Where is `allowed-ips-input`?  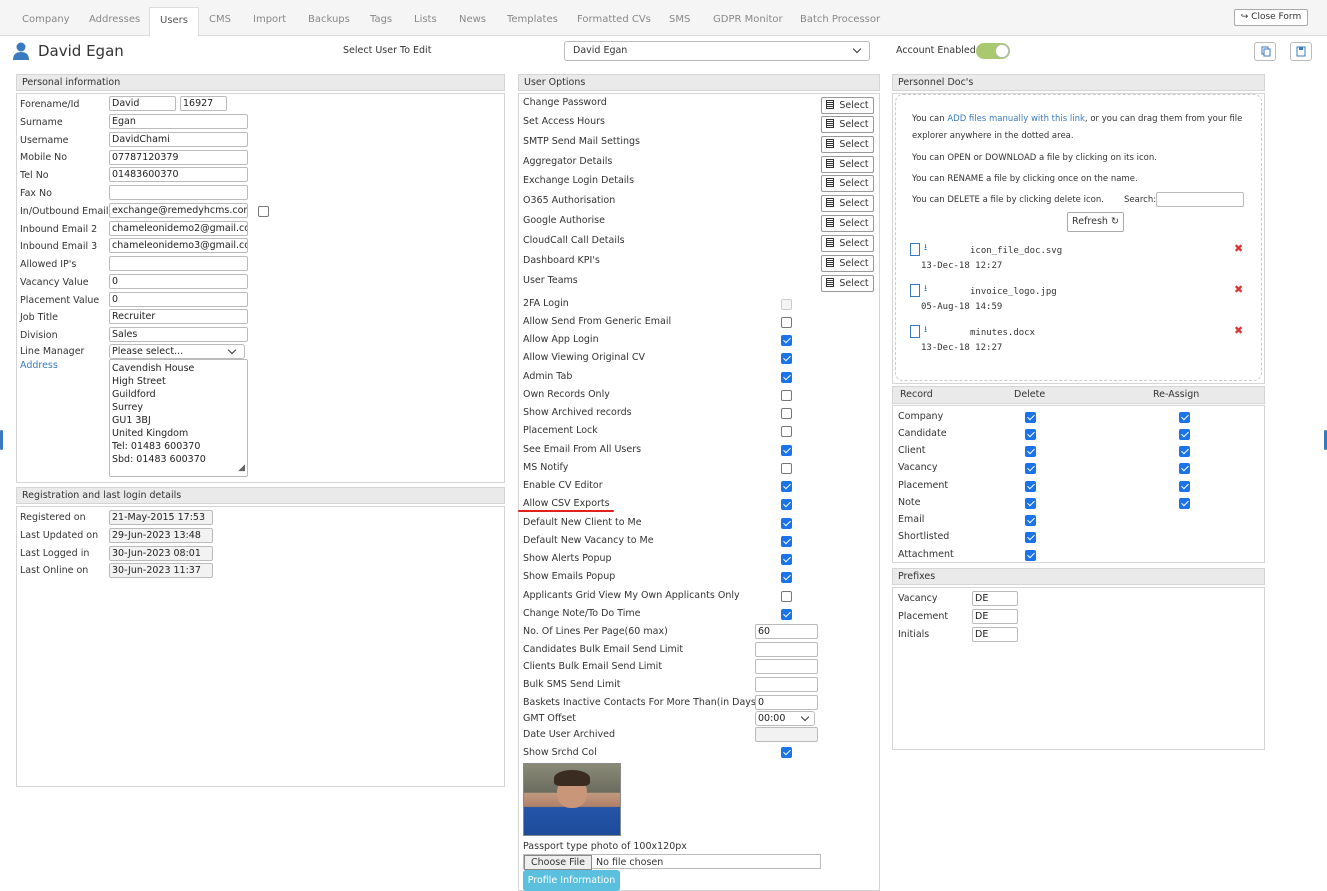
allowed-ips-input is located at coordinates (178, 263).